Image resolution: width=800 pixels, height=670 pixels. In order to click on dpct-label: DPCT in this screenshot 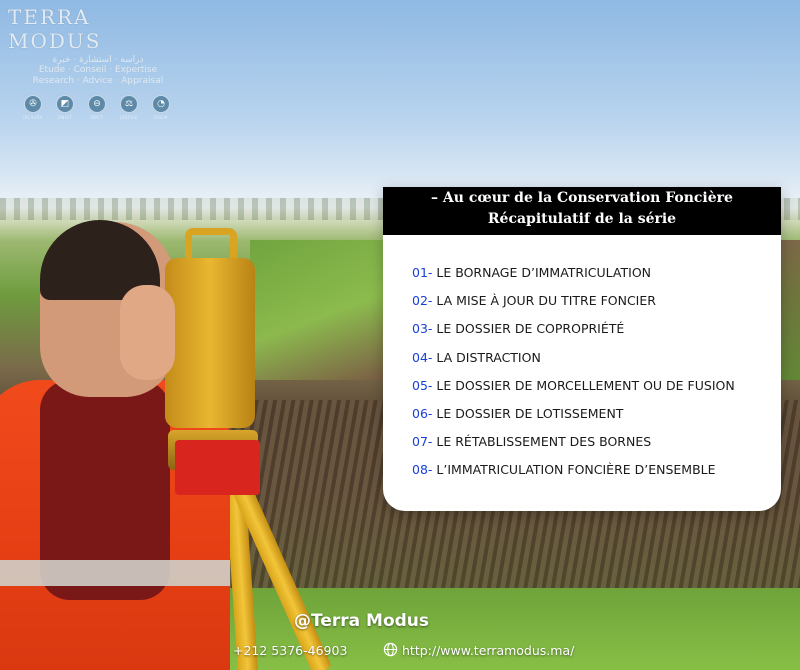, I will do `click(97, 117)`.